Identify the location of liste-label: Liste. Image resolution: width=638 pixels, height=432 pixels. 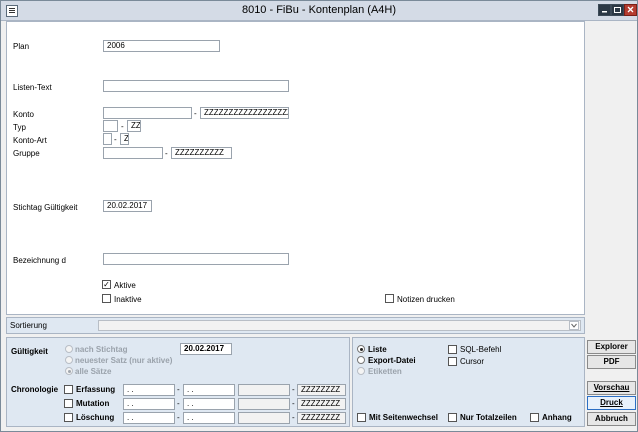
(377, 349).